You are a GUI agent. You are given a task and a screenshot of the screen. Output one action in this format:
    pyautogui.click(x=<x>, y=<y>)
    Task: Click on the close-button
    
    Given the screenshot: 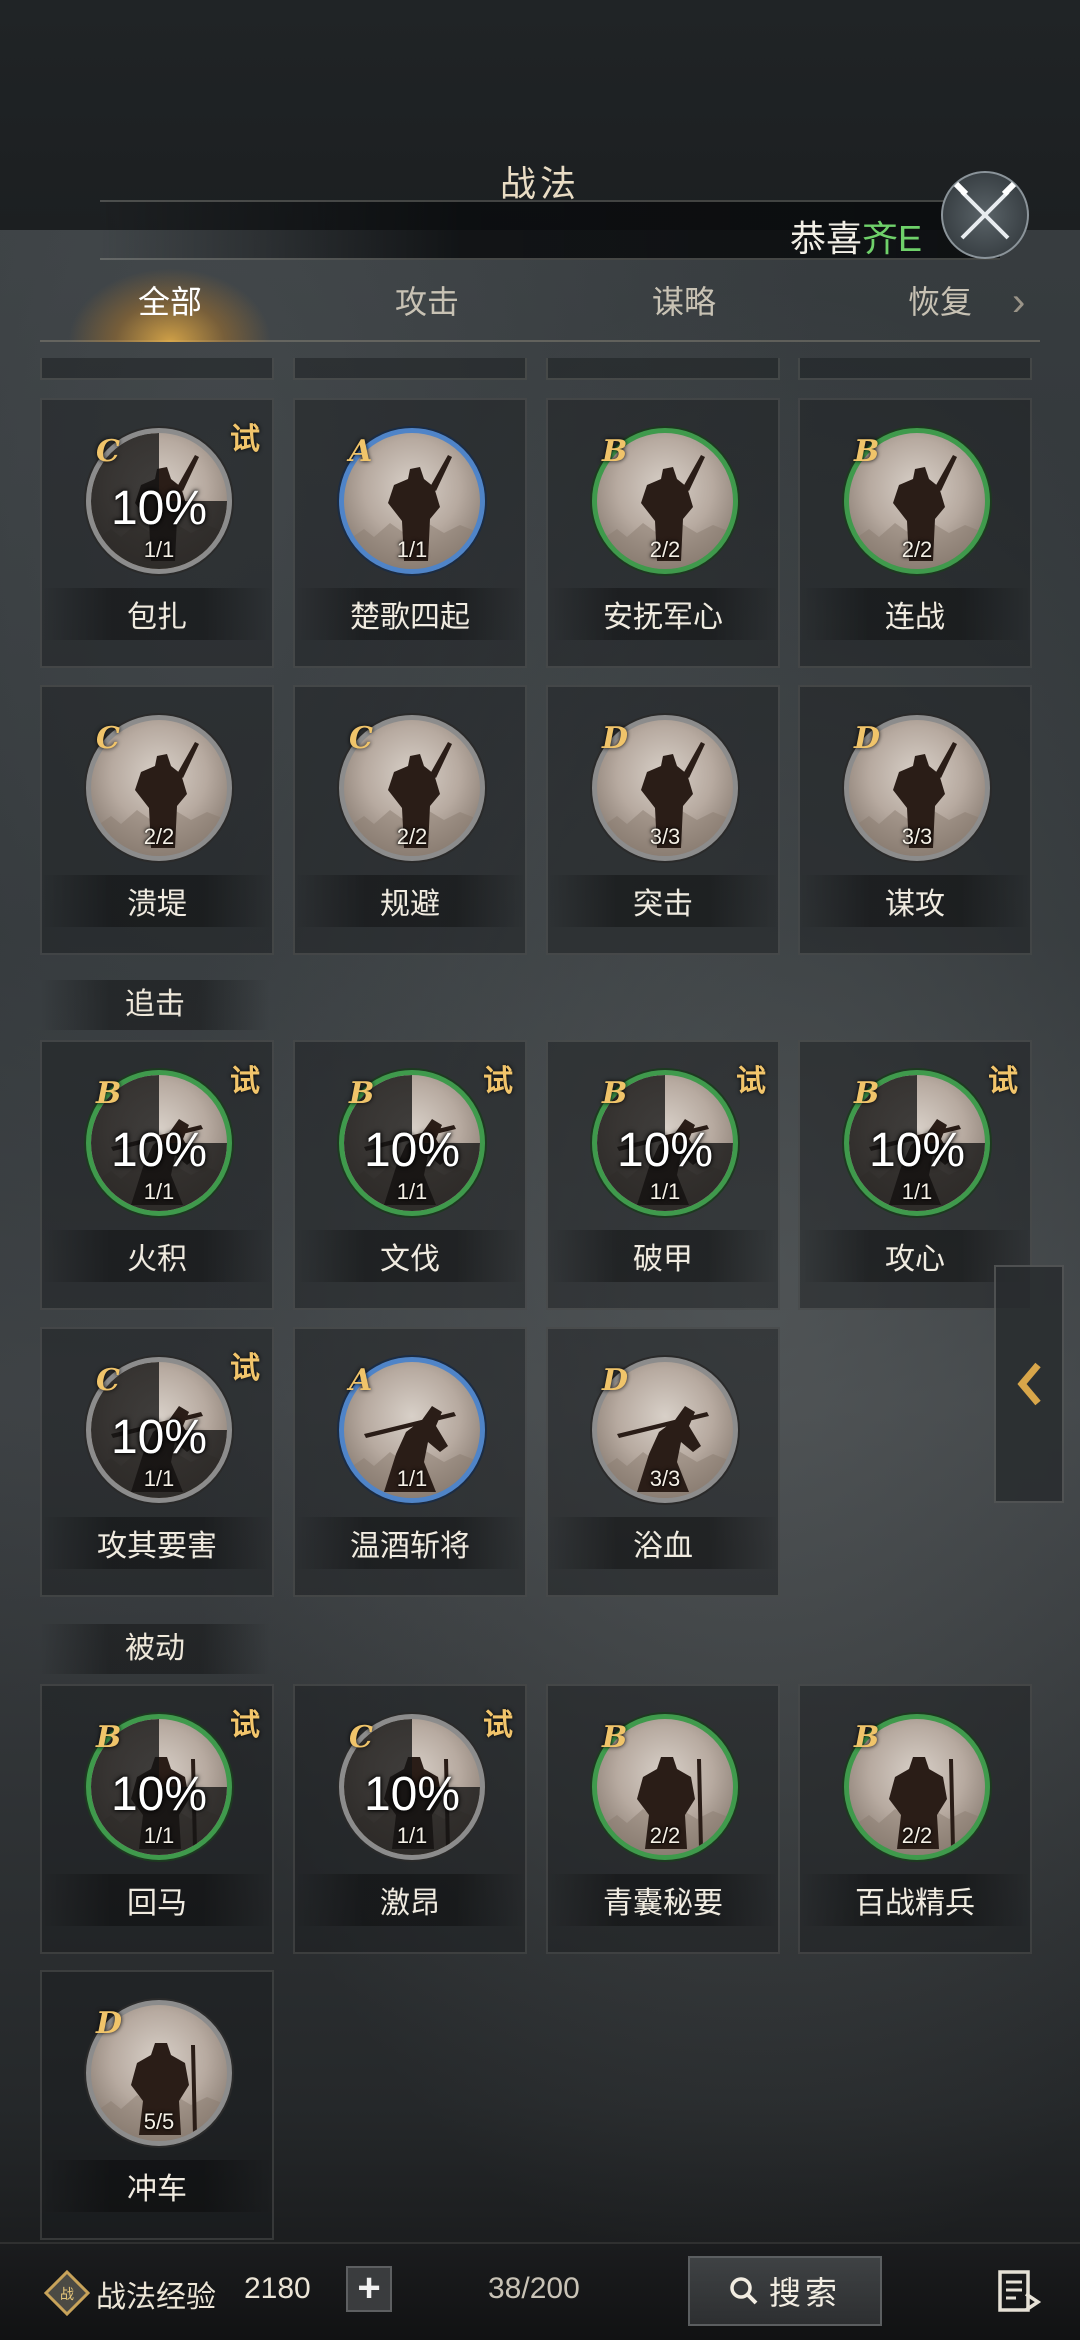 What is the action you would take?
    pyautogui.click(x=985, y=215)
    